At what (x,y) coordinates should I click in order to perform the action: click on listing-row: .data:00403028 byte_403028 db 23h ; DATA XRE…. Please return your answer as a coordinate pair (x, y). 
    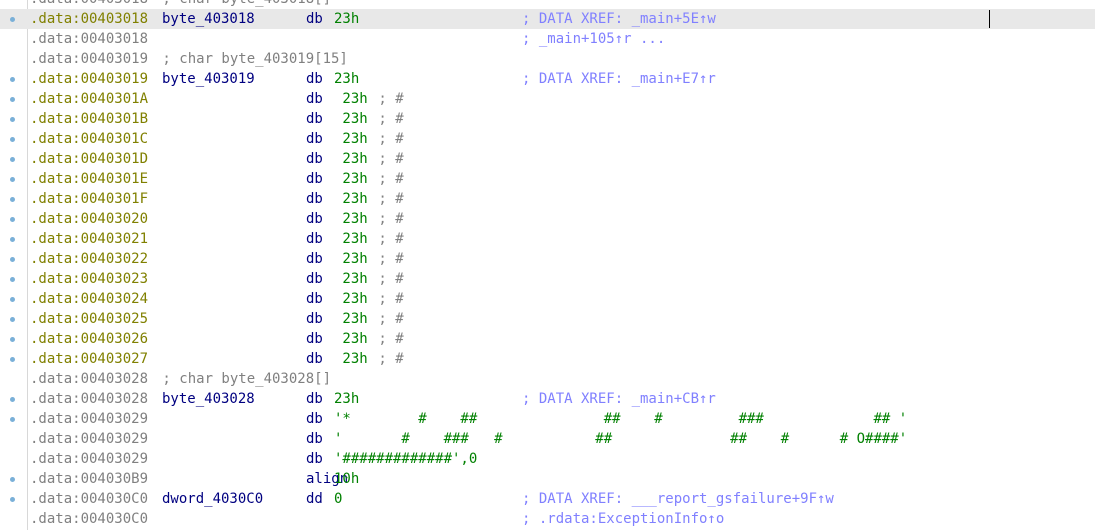
    Looking at the image, I should click on (547, 399).